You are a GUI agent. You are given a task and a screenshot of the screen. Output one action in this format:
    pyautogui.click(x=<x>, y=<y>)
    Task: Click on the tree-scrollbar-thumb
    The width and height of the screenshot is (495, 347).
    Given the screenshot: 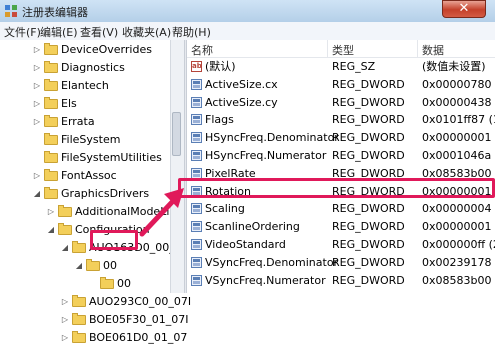 What is the action you would take?
    pyautogui.click(x=176, y=134)
    